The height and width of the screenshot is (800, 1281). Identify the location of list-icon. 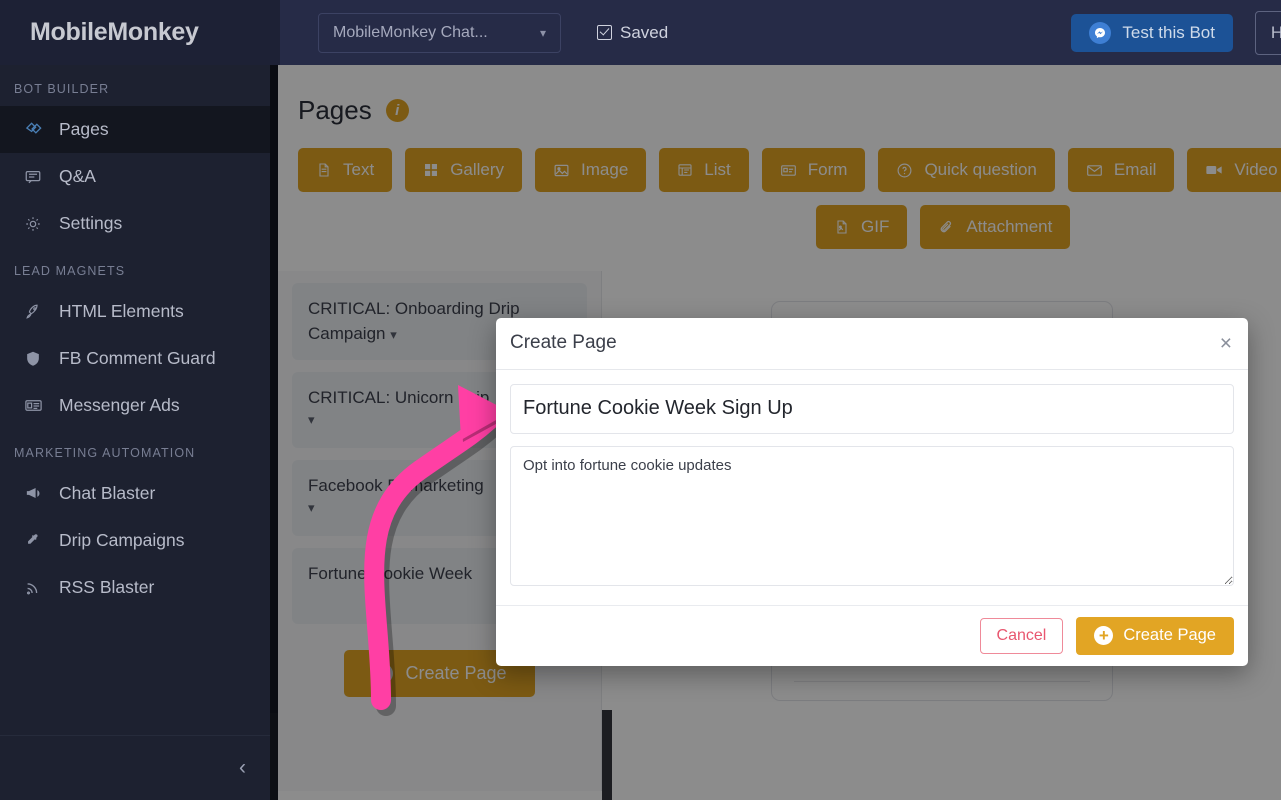
(685, 170).